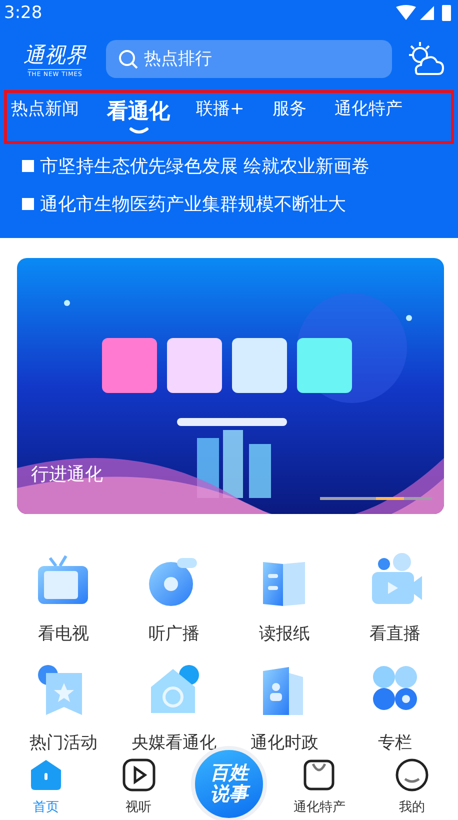 Image resolution: width=458 pixels, height=820 pixels. I want to click on video-camera-icon, so click(397, 578).